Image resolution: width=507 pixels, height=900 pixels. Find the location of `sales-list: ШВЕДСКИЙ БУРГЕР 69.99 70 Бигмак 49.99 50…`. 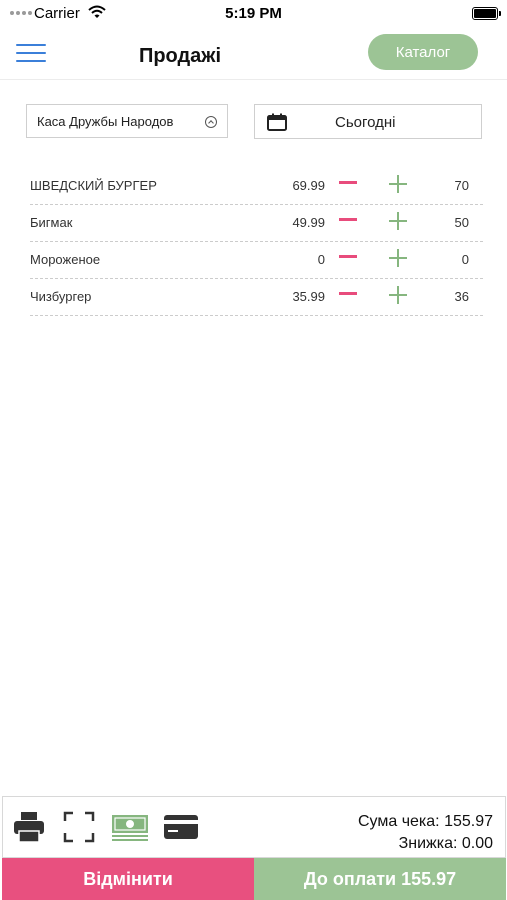

sales-list: ШВЕДСКИЙ БУРГЕР 69.99 70 Бигмак 49.99 50… is located at coordinates (256, 242).